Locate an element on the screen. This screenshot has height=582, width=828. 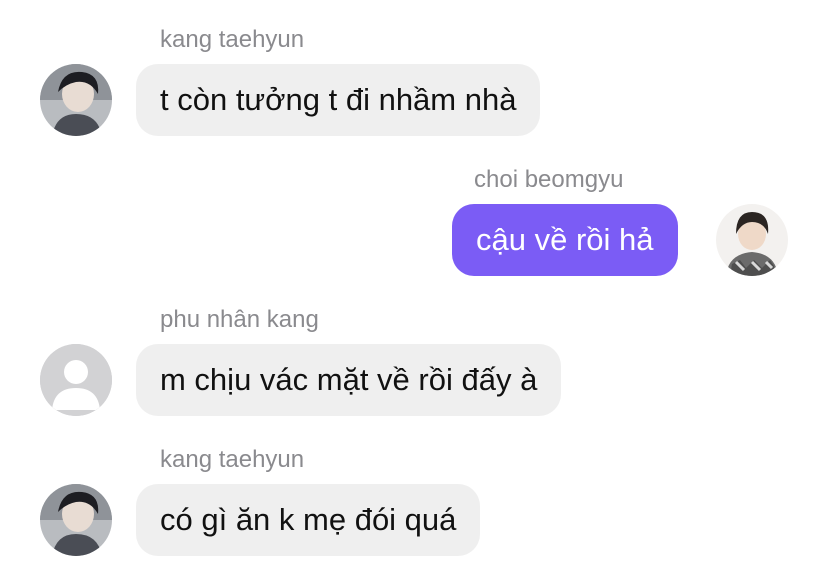
default-user-icon is located at coordinates (76, 380).